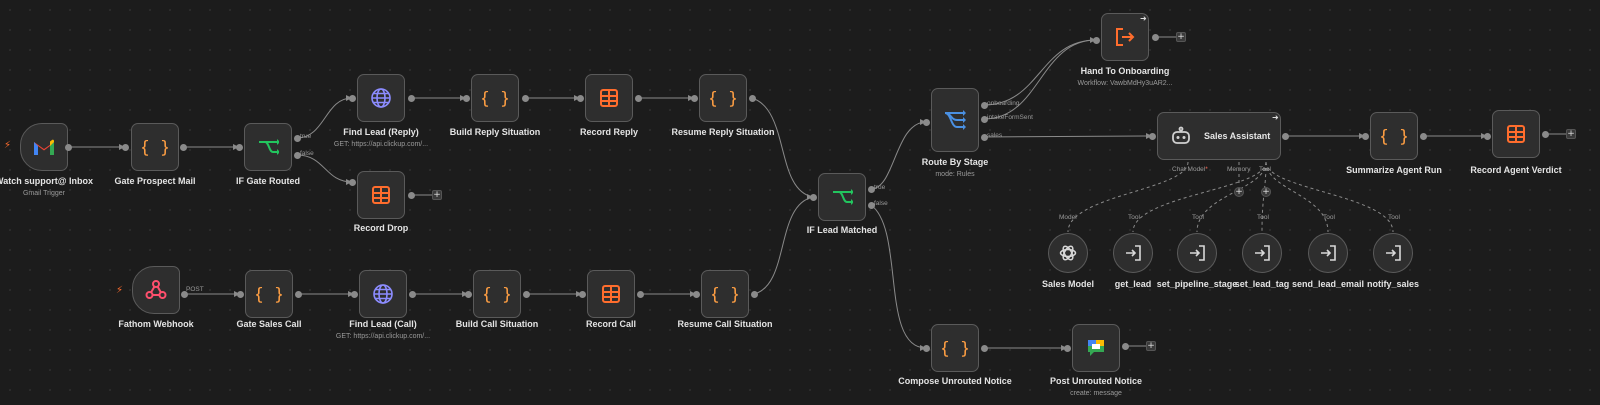  What do you see at coordinates (1239, 192) in the screenshot?
I see `add-memory-button: +` at bounding box center [1239, 192].